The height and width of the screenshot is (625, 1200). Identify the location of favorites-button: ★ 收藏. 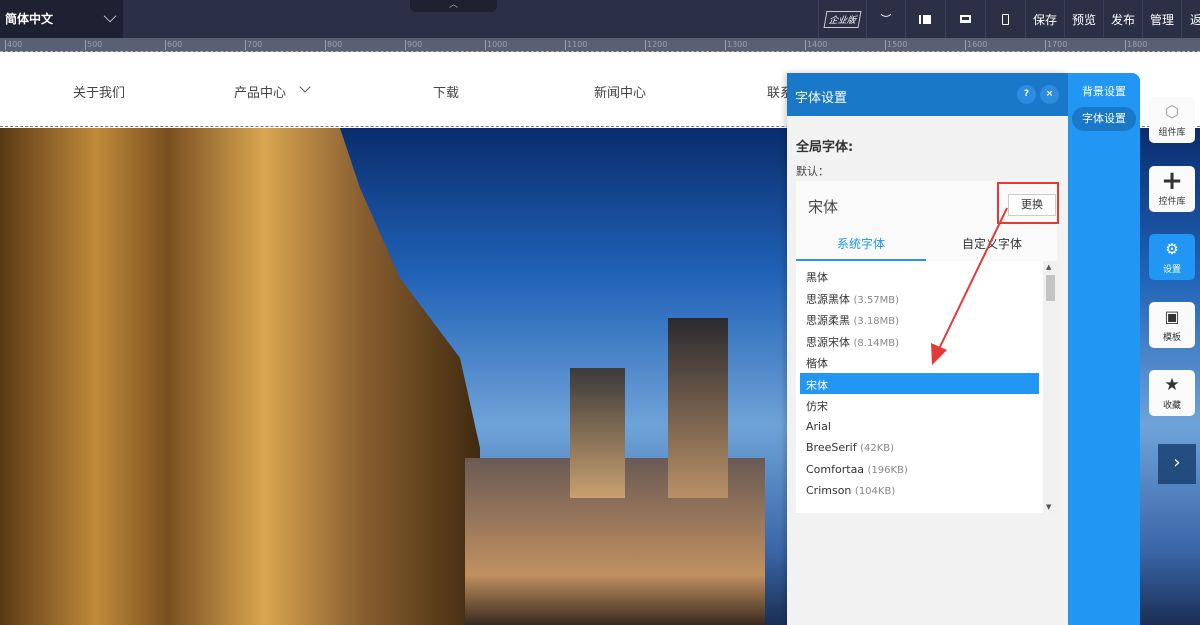
(1172, 393).